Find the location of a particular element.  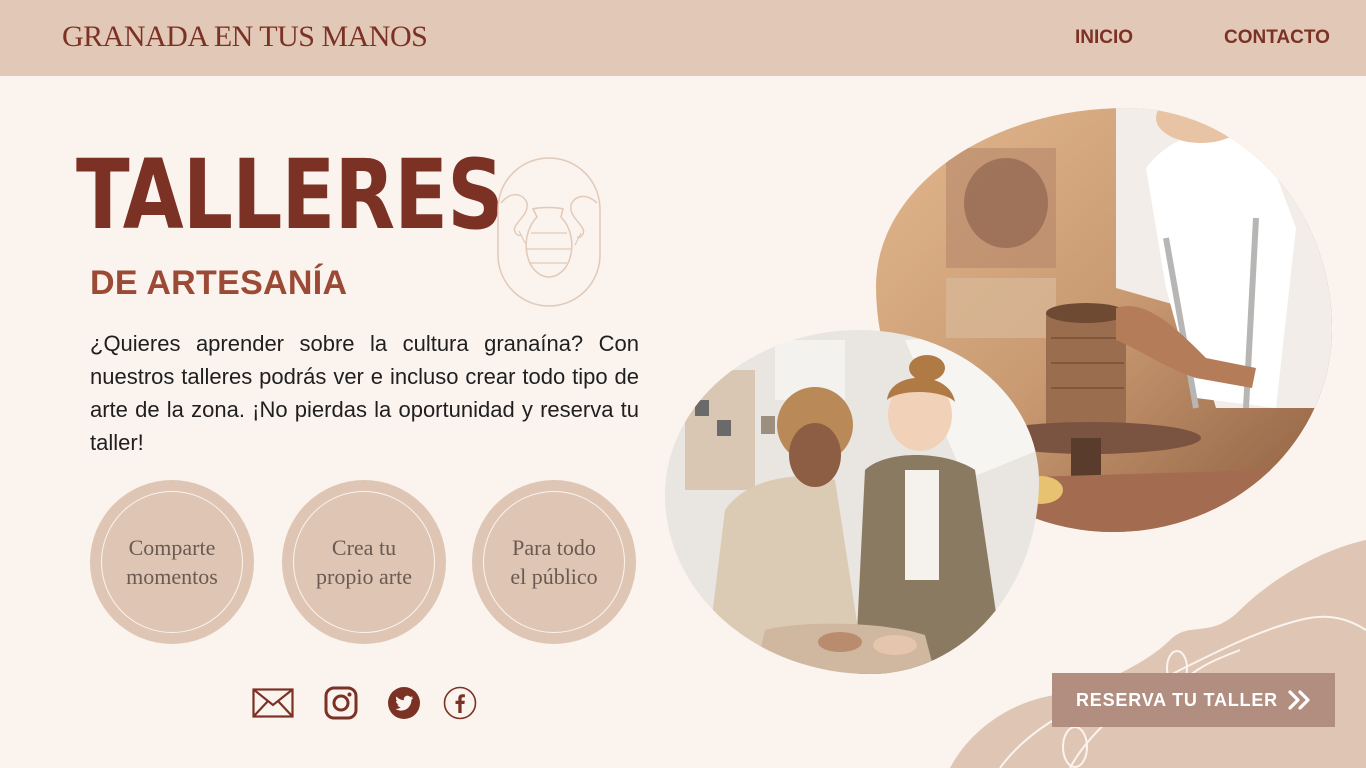

nav-link-contacto: CONTACTO is located at coordinates (1277, 38).